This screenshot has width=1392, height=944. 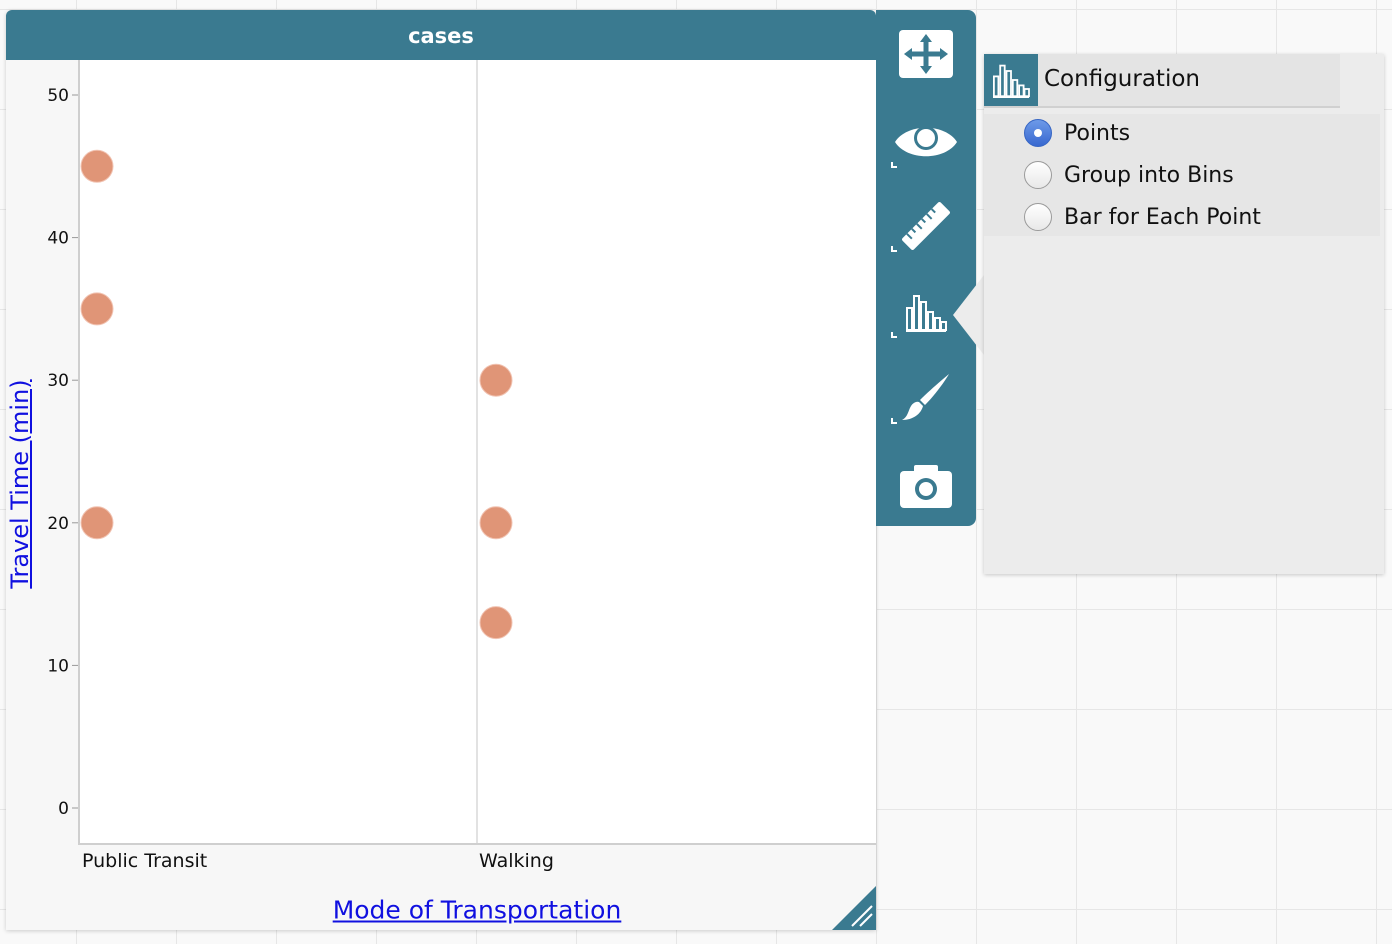 I want to click on y-tick-label: 20, so click(x=58, y=524).